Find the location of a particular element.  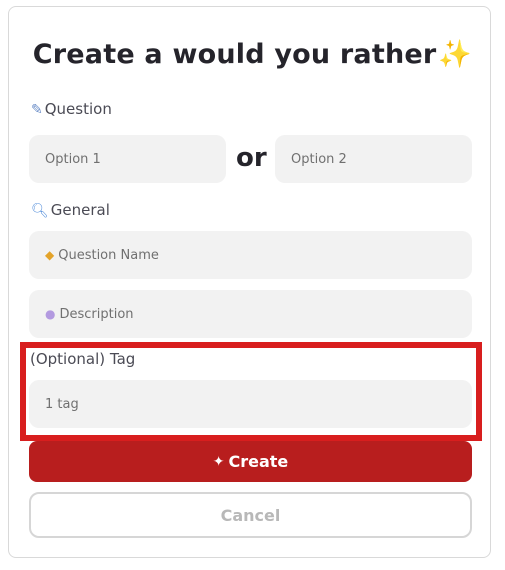

cancel-button-label: Cancel is located at coordinates (250, 515).